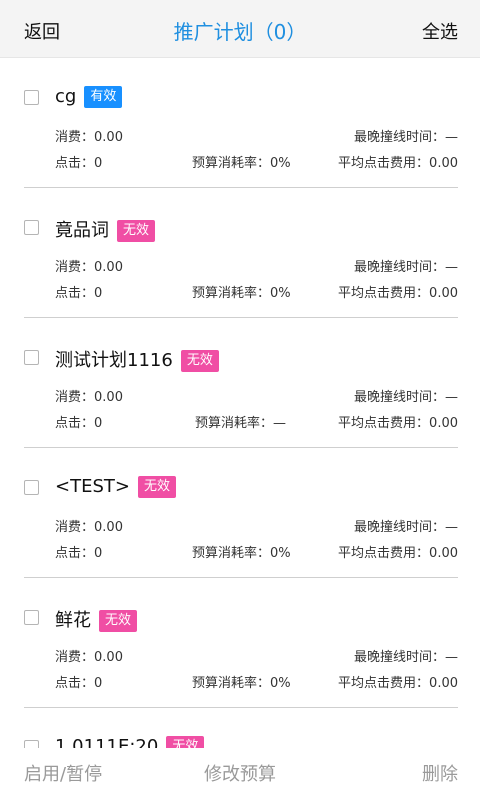 The image size is (480, 800). Describe the element at coordinates (240, 728) in the screenshot. I see `list-item: 1.0111E:20 无效` at that location.